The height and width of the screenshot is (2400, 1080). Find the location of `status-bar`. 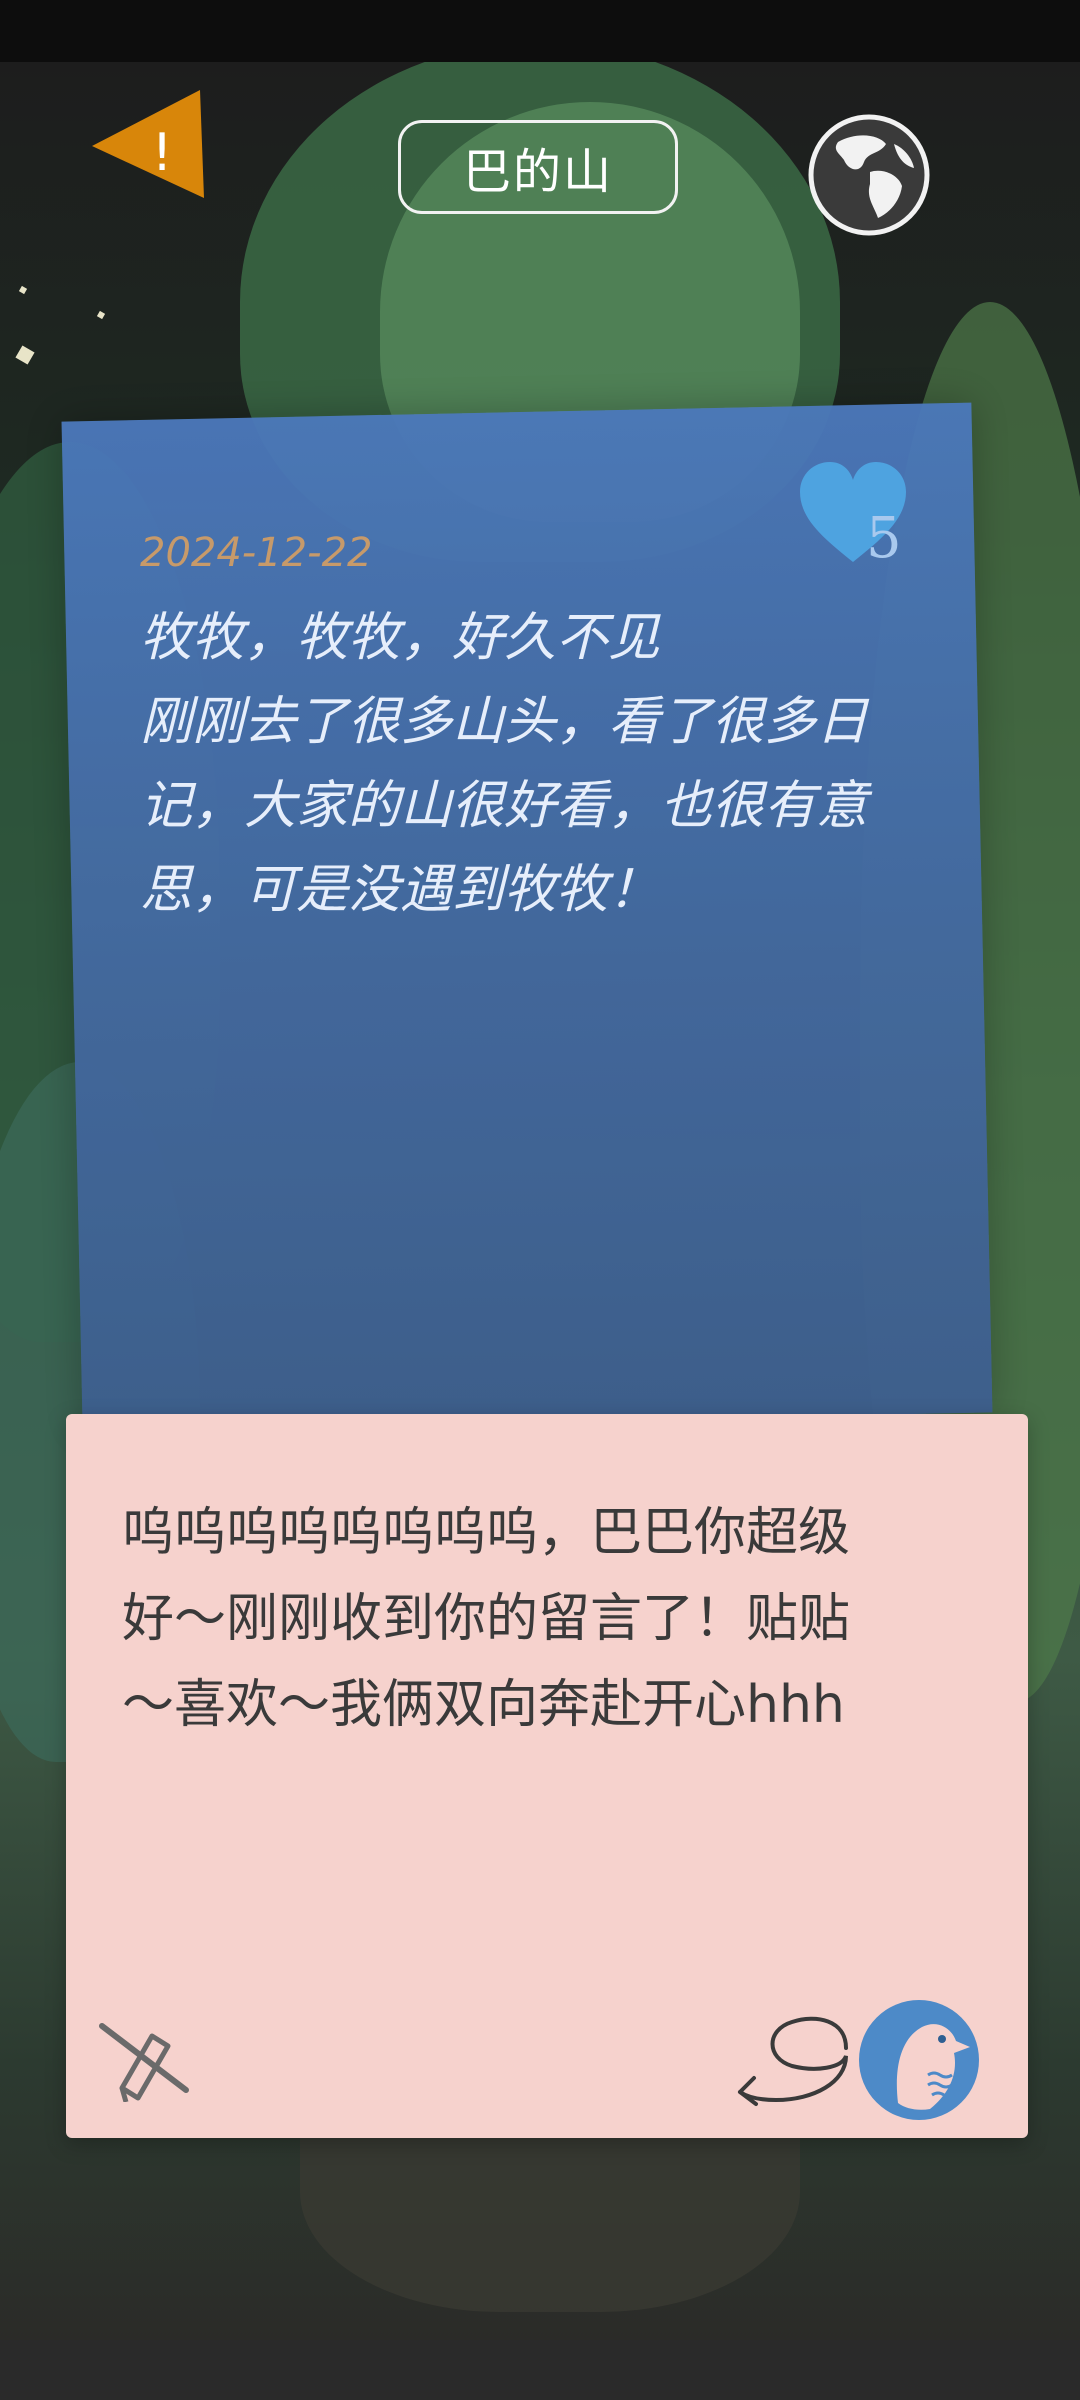

status-bar is located at coordinates (540, 31).